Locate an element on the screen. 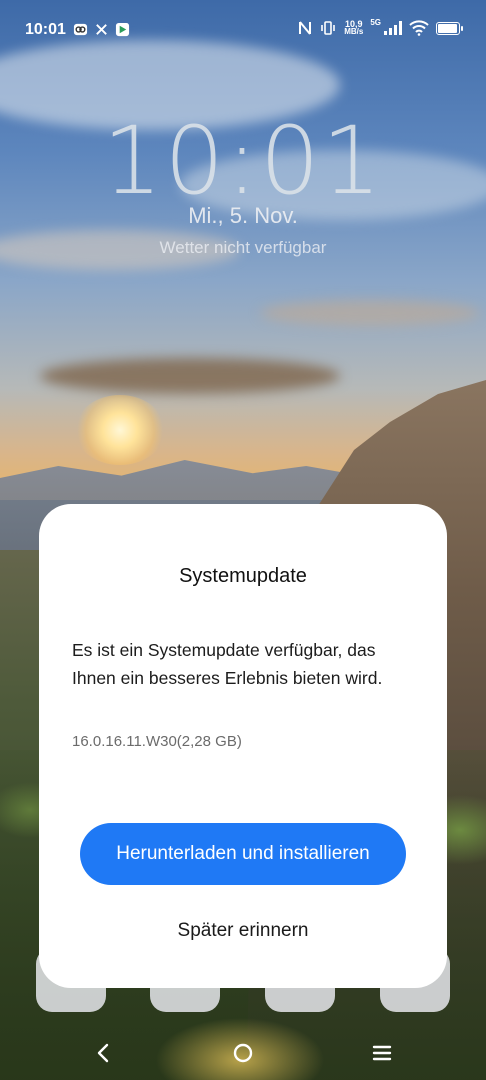 This screenshot has height=1080, width=486. lockscreen-weather: Wetter nicht verfügbar is located at coordinates (243, 247).